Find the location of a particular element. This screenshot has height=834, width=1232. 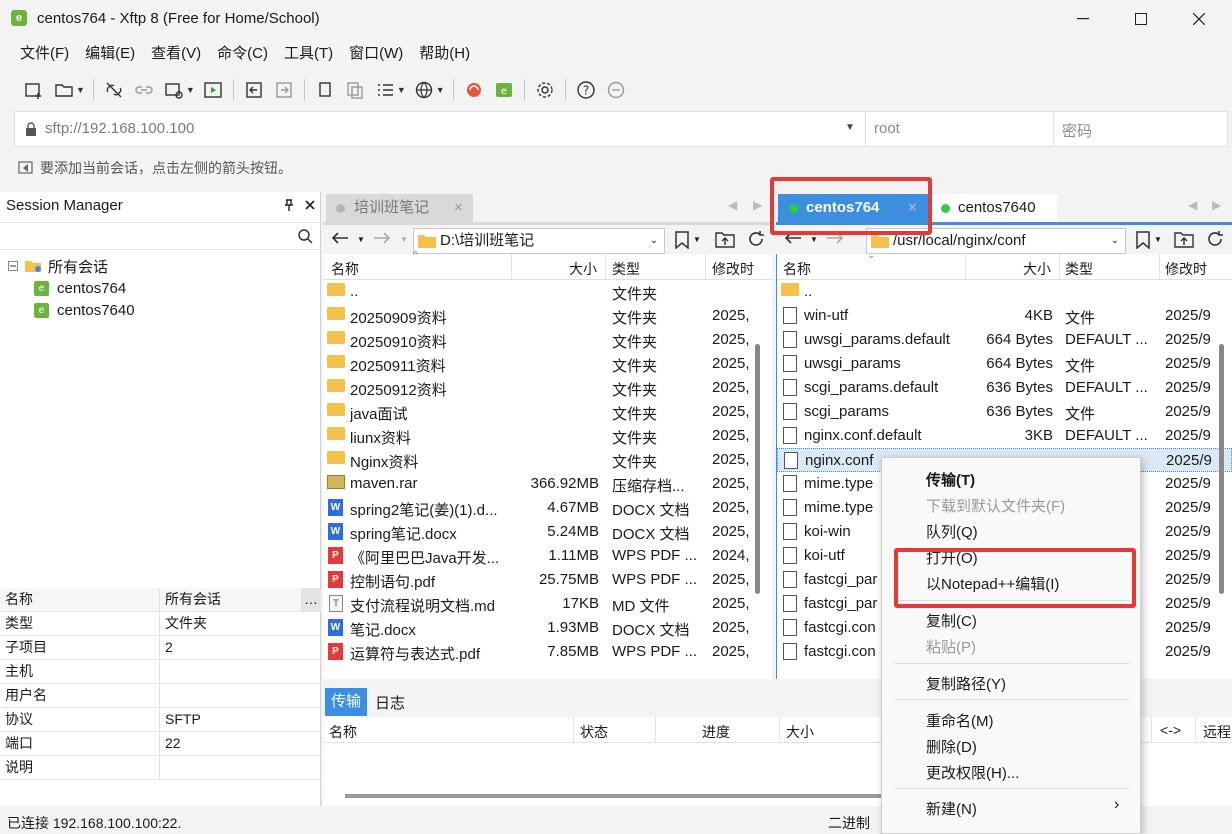

close-button is located at coordinates (1199, 19).